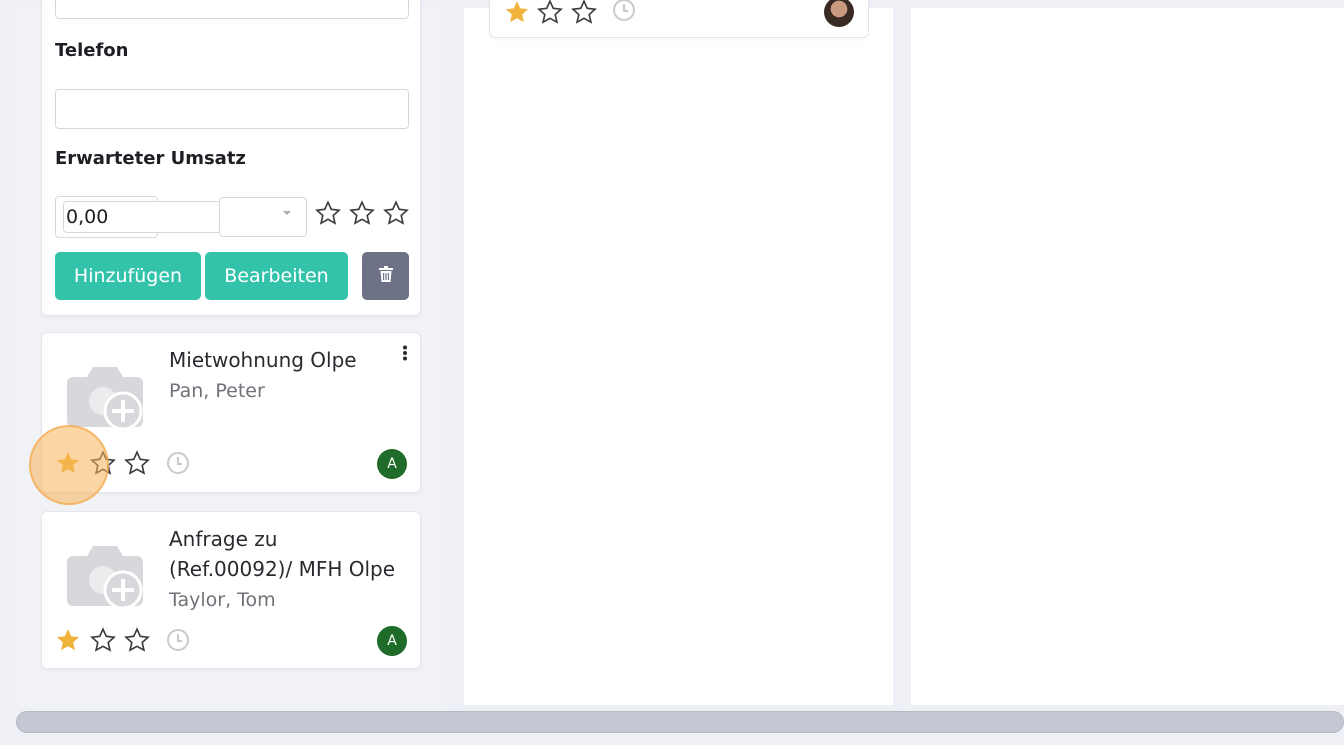 The height and width of the screenshot is (745, 1344). I want to click on add-button: Hinzufügen, so click(128, 276).